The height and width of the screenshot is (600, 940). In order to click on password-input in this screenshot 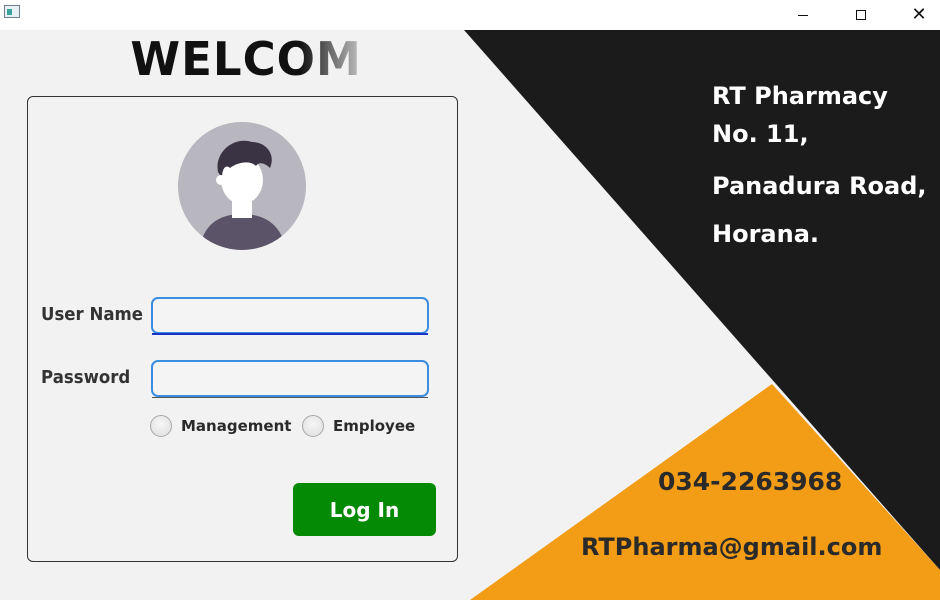, I will do `click(290, 378)`.